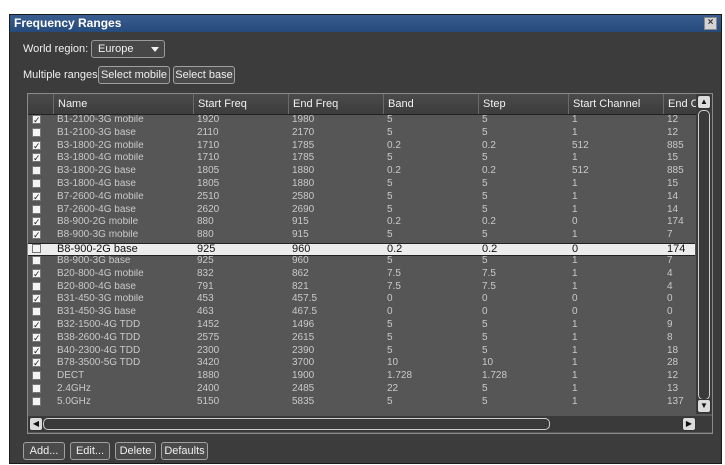 This screenshot has height=465, width=725. I want to click on cell-name: B3-1800-4G base, so click(96, 184).